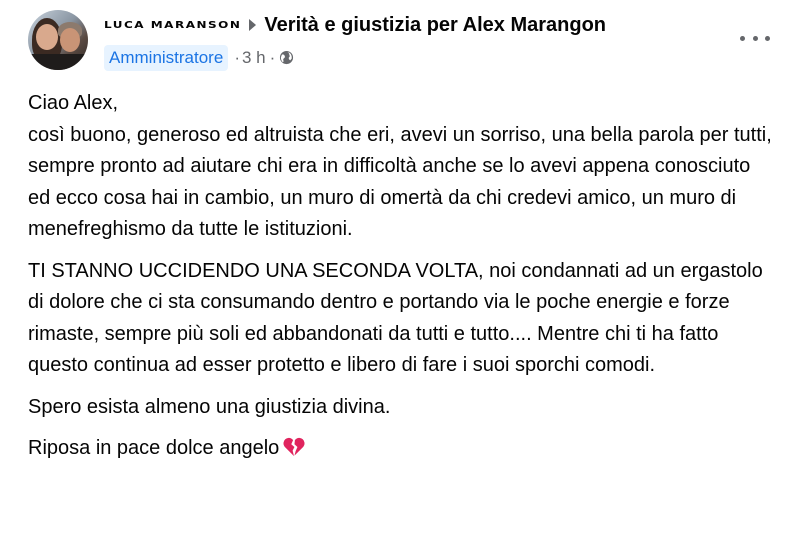  Describe the element at coordinates (154, 448) in the screenshot. I see `post-paragraph-4: Riposa in pace dolce angelo` at that location.